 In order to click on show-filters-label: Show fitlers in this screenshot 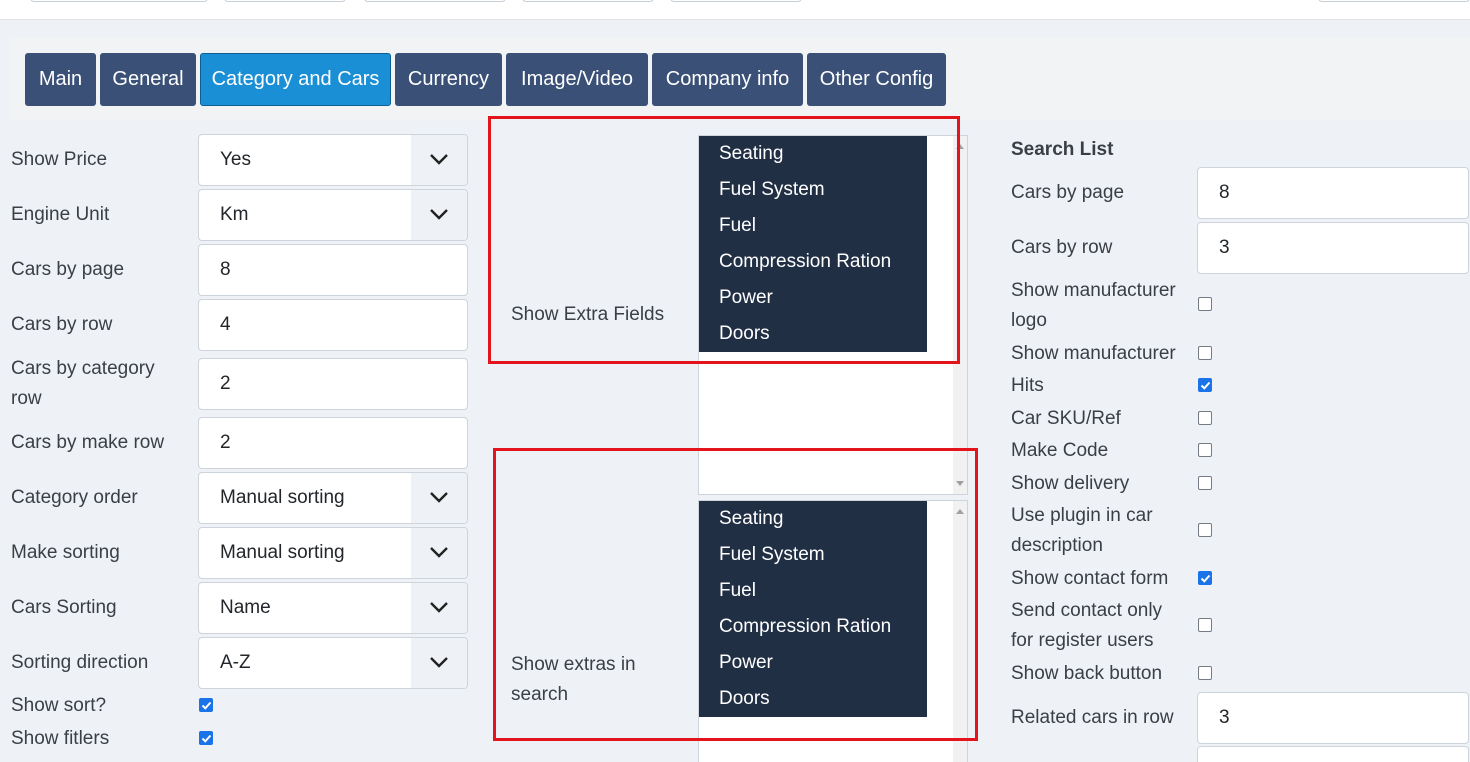, I will do `click(60, 738)`.